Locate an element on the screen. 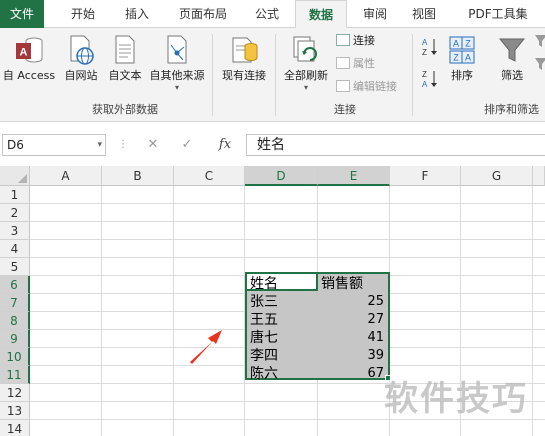 This screenshot has height=436, width=545. properties-button: 属性 is located at coordinates (355, 64).